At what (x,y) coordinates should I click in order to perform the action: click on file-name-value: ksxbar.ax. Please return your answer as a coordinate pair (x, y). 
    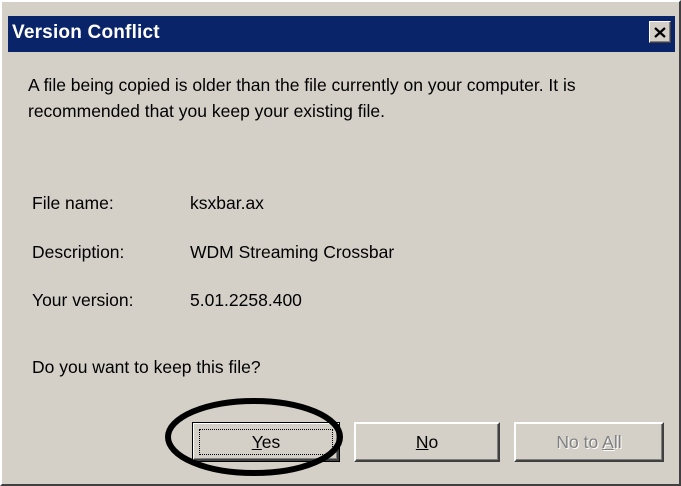
    Looking at the image, I should click on (227, 203).